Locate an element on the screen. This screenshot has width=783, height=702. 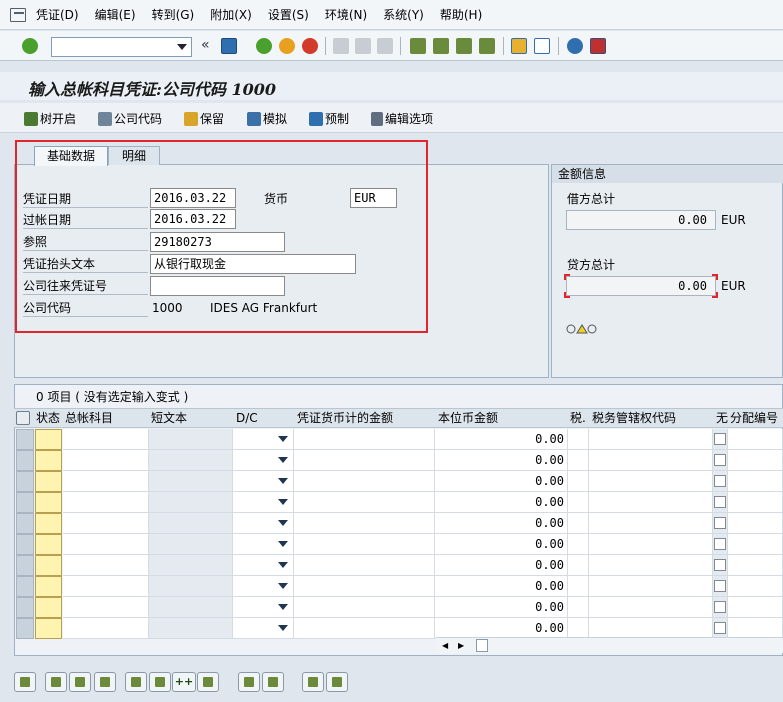
post-date-field: 2016.03.22 is located at coordinates (193, 219).